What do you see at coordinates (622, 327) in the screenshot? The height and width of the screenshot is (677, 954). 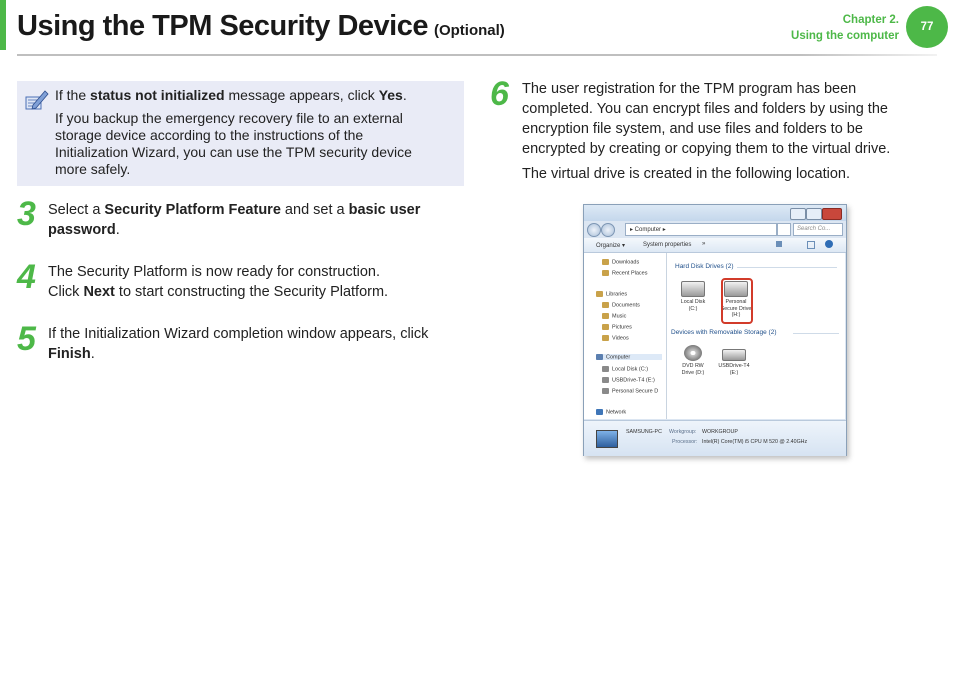 I see `nav-label: Pictures` at bounding box center [622, 327].